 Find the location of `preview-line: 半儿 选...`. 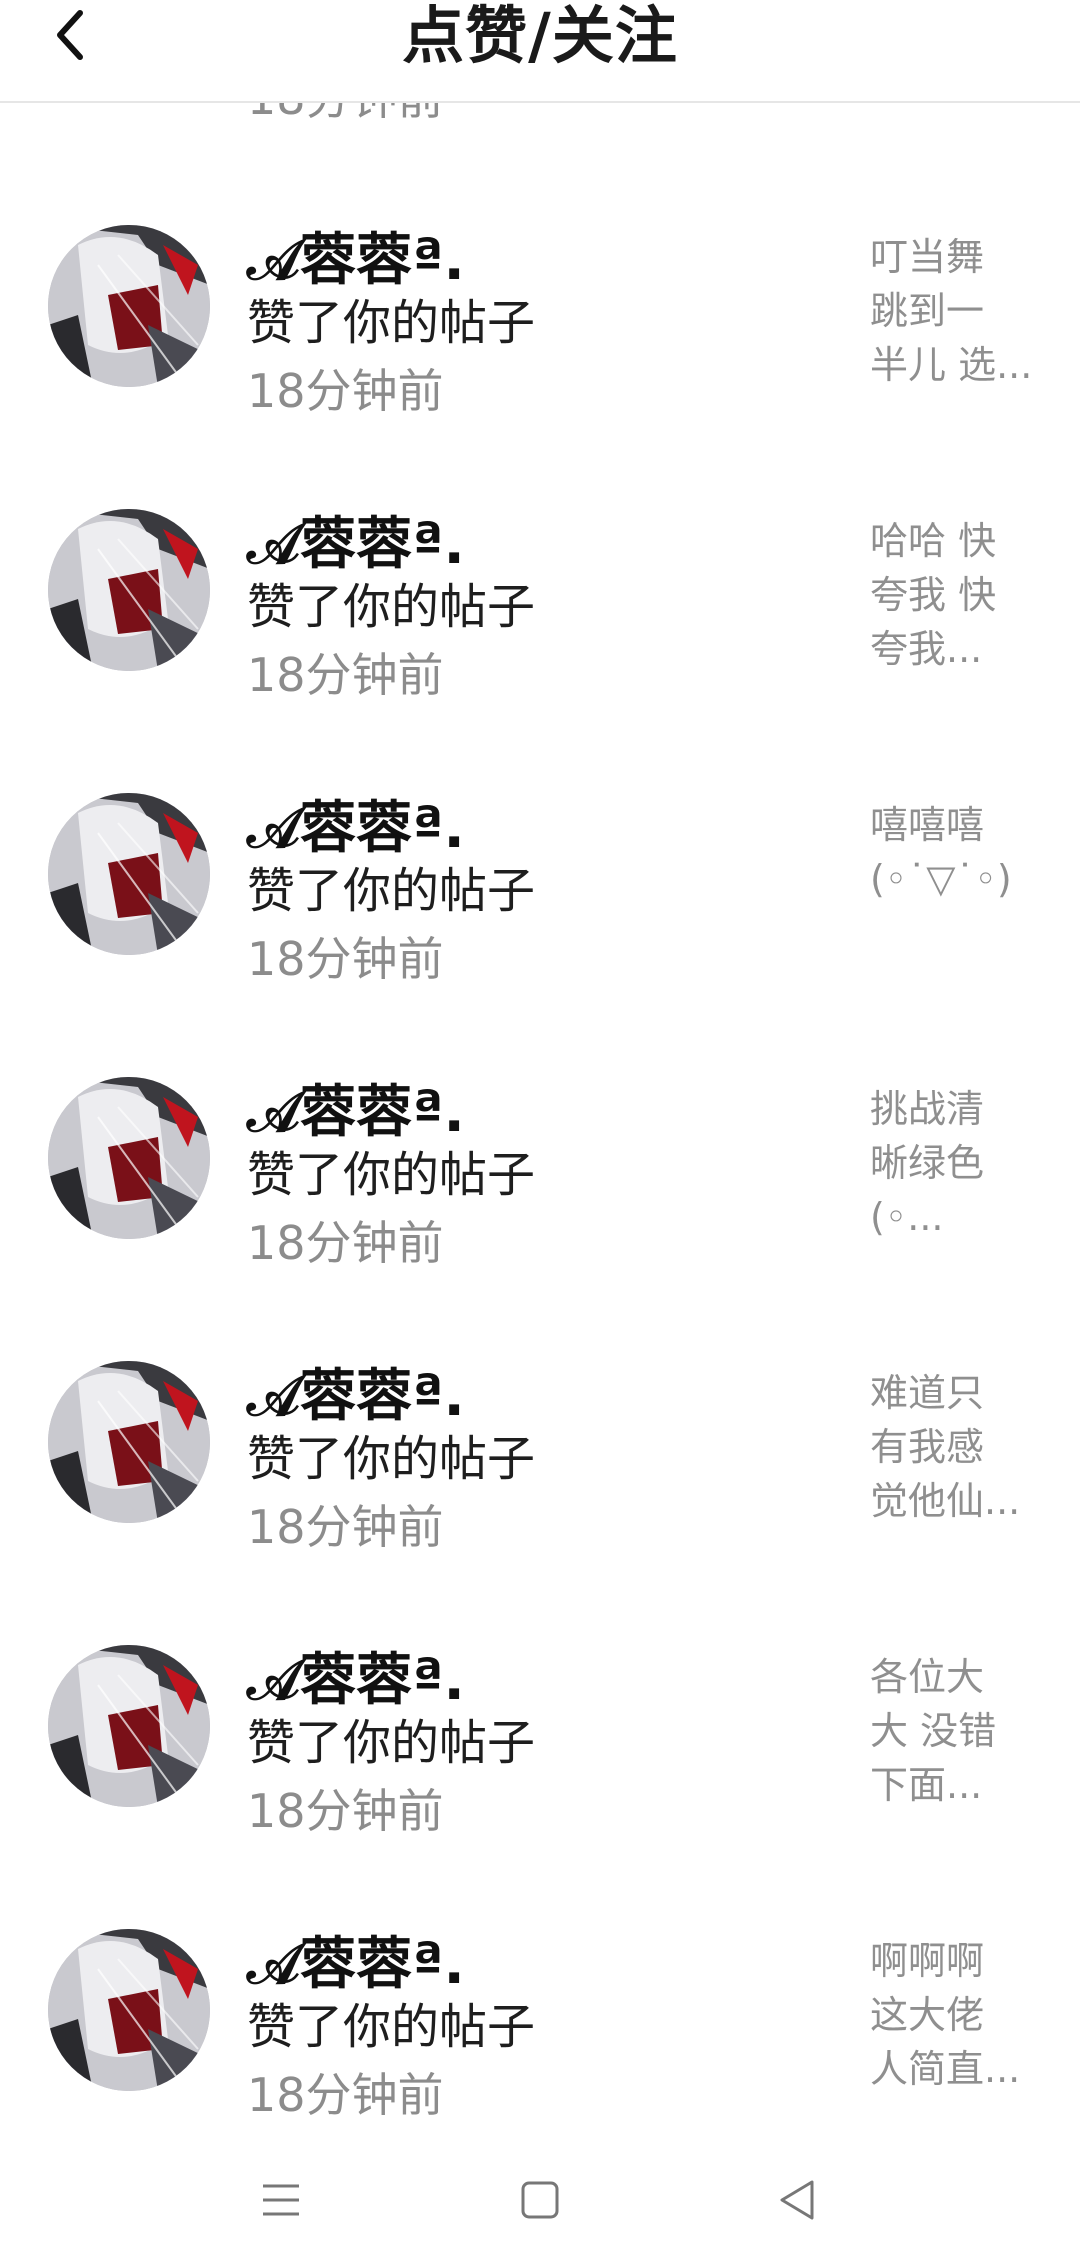

preview-line: 半儿 选... is located at coordinates (951, 365).